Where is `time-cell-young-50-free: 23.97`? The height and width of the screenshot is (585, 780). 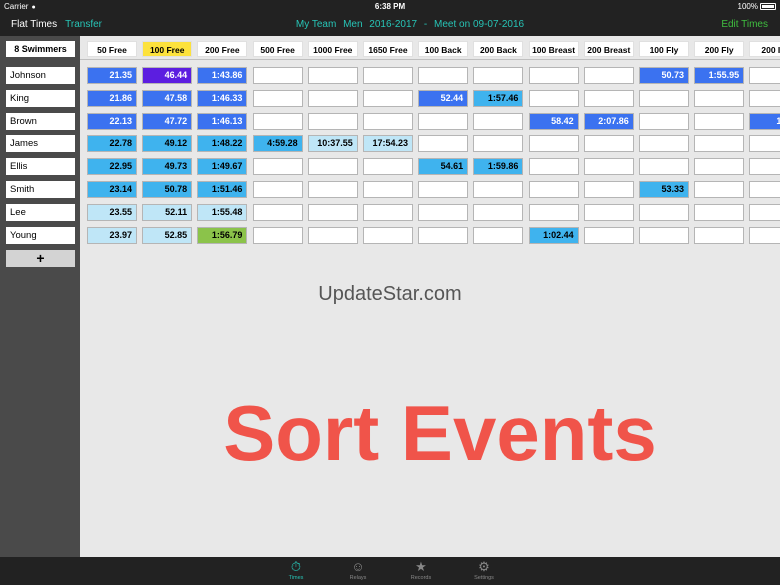
time-cell-young-50-free: 23.97 is located at coordinates (112, 235).